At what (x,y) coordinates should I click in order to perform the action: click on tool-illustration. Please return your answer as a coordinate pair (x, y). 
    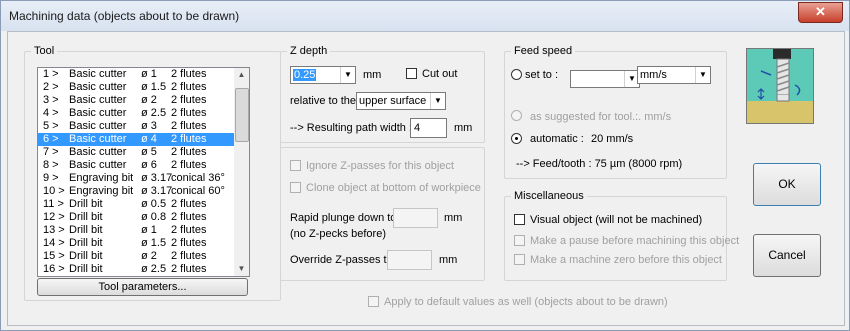
    Looking at the image, I should click on (780, 86).